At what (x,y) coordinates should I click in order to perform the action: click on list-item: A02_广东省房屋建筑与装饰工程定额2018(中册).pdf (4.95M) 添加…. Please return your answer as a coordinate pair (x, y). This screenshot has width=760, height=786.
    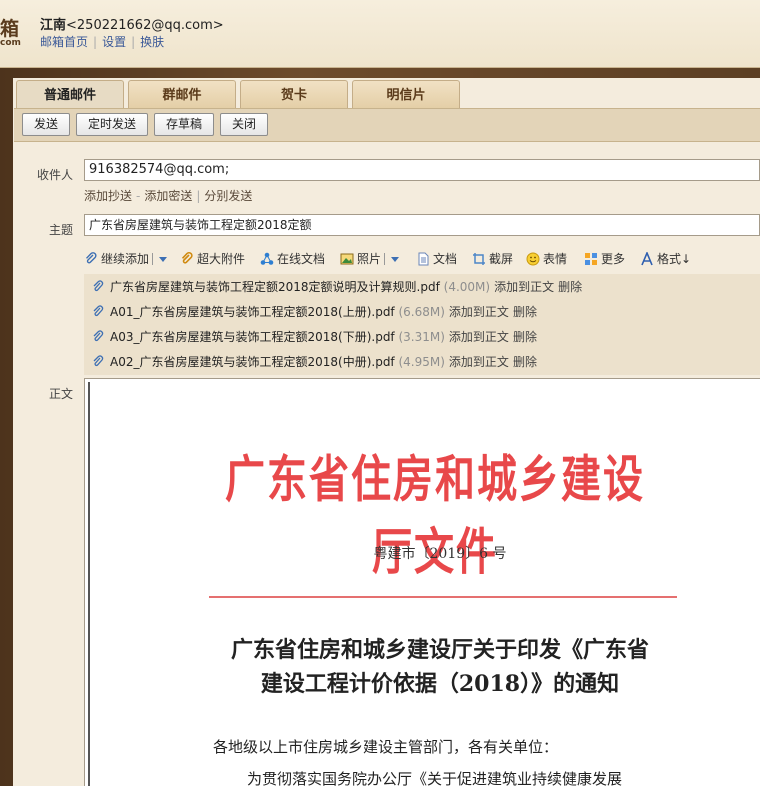
    Looking at the image, I should click on (314, 362).